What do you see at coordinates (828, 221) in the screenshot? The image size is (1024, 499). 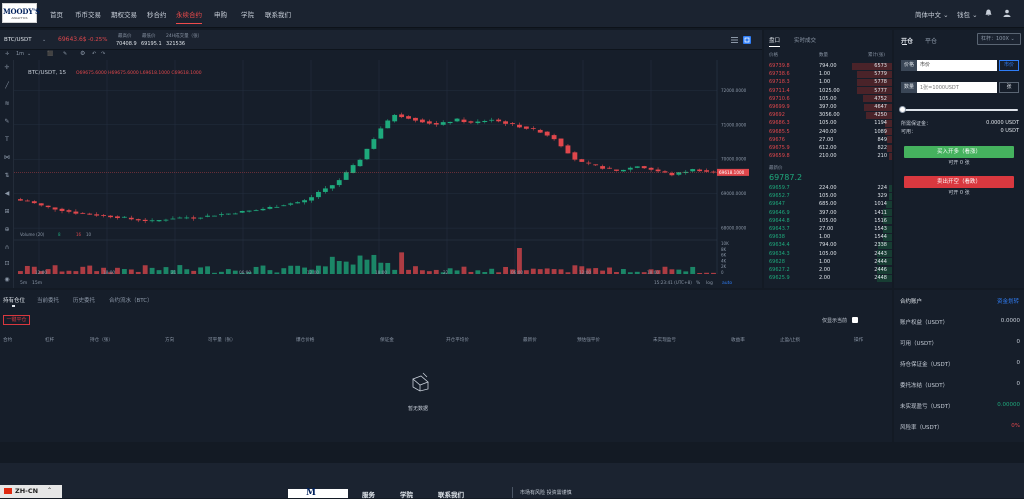 I see `bid-row: 69644.8 105.00 1516` at bounding box center [828, 221].